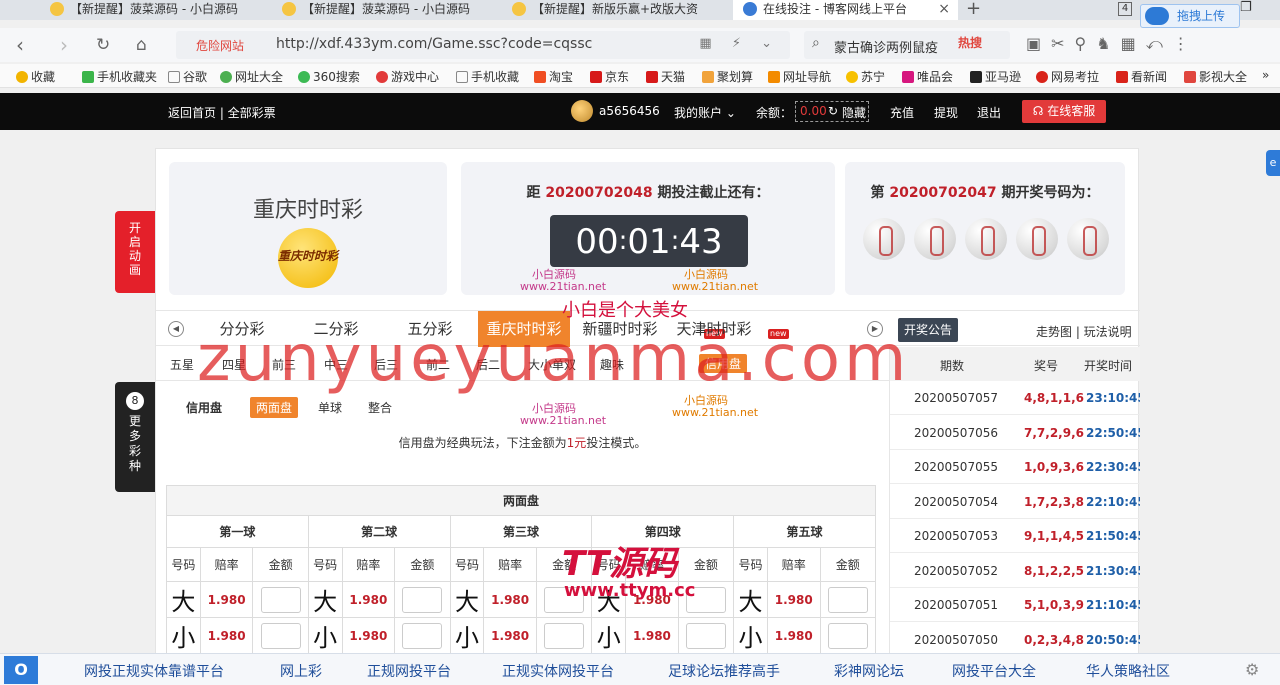  What do you see at coordinates (724, 671) in the screenshot?
I see `bottom-link: 足球论坛推荐高手` at bounding box center [724, 671].